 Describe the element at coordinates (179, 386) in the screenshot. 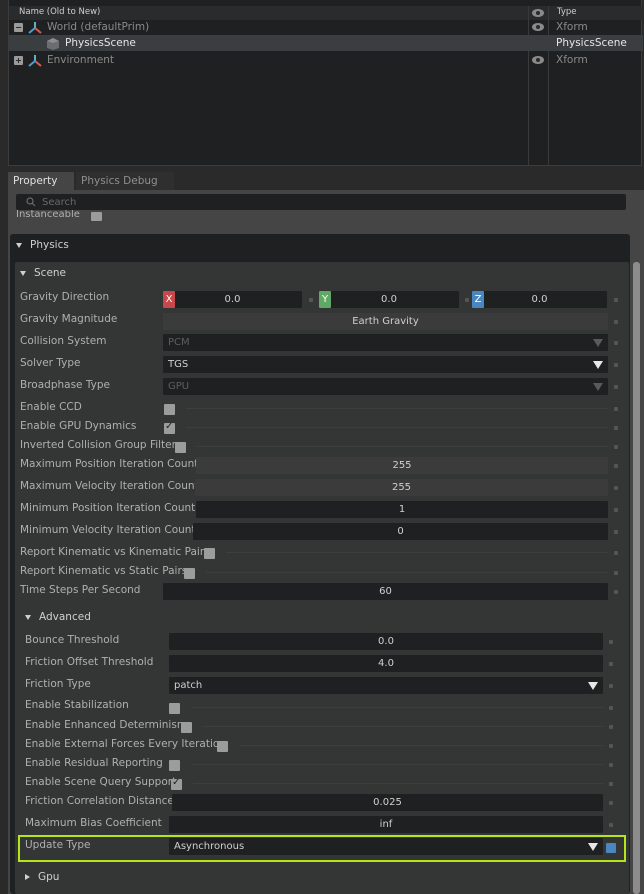

I see `broadphase-type-value: GPU` at that location.